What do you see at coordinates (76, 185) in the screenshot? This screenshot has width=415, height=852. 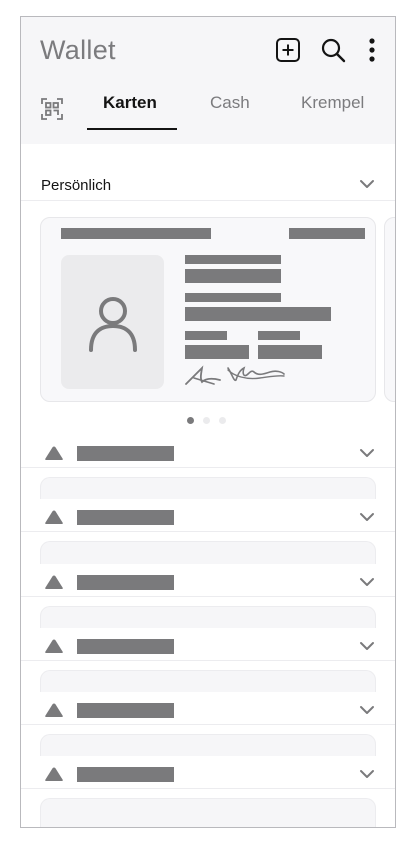 I see `section-label: Persönlich` at bounding box center [76, 185].